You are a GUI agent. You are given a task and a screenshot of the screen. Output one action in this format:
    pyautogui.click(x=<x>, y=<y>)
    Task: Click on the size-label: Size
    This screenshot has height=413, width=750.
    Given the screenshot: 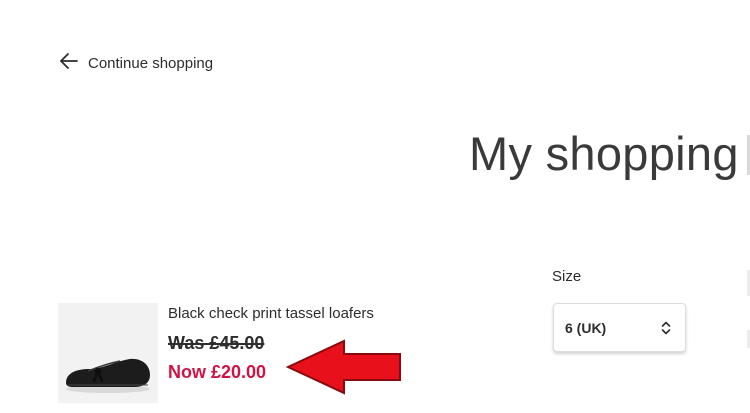 What is the action you would take?
    pyautogui.click(x=567, y=276)
    